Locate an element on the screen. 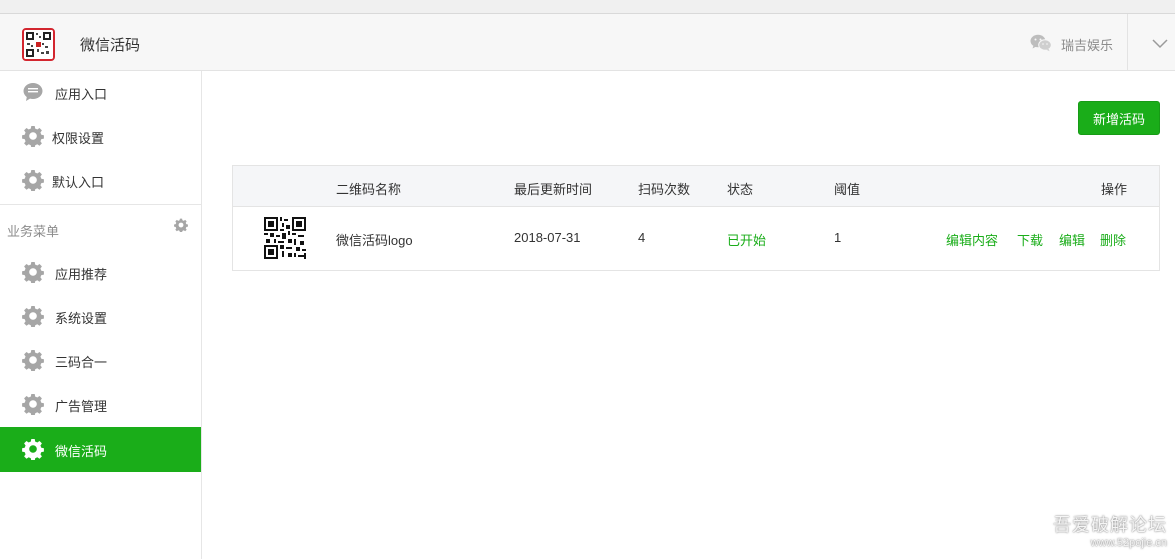  sidebar-item-wechat-livecode: 微信活码 is located at coordinates (100, 449).